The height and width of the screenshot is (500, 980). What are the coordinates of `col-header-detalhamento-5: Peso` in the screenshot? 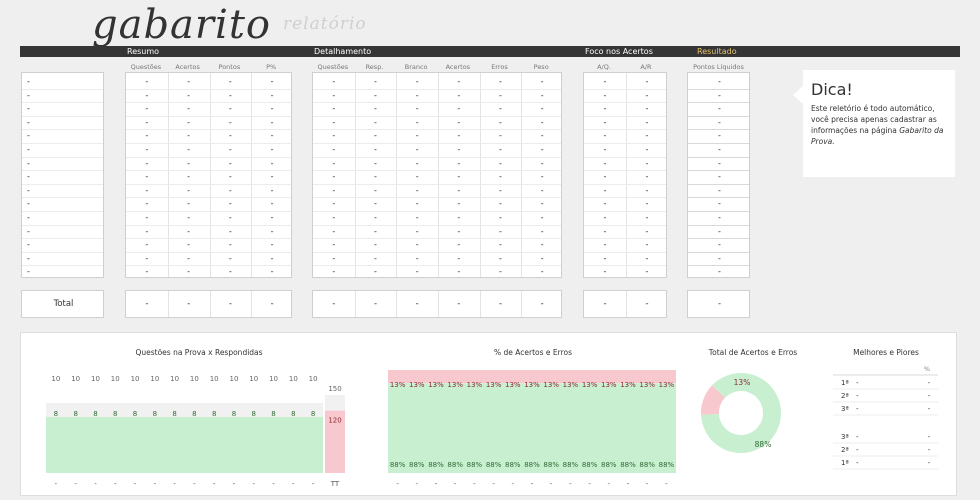 It's located at (541, 67).